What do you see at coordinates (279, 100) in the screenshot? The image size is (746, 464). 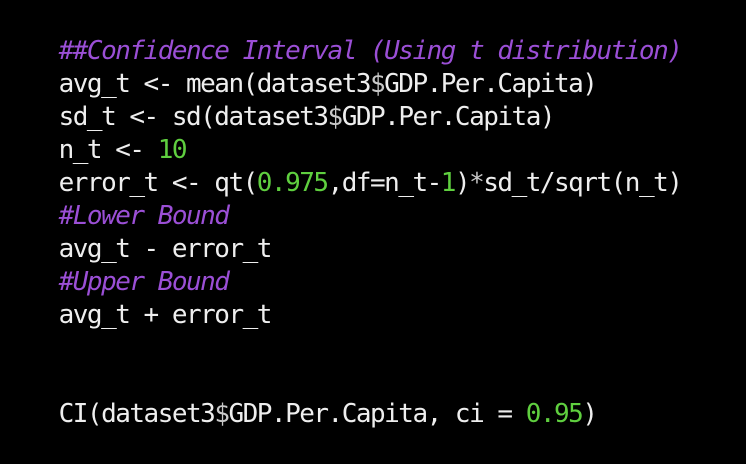 I see `code-line-3: sd_t <- sd(dataset3$GDP.Per.Capita)` at bounding box center [279, 100].